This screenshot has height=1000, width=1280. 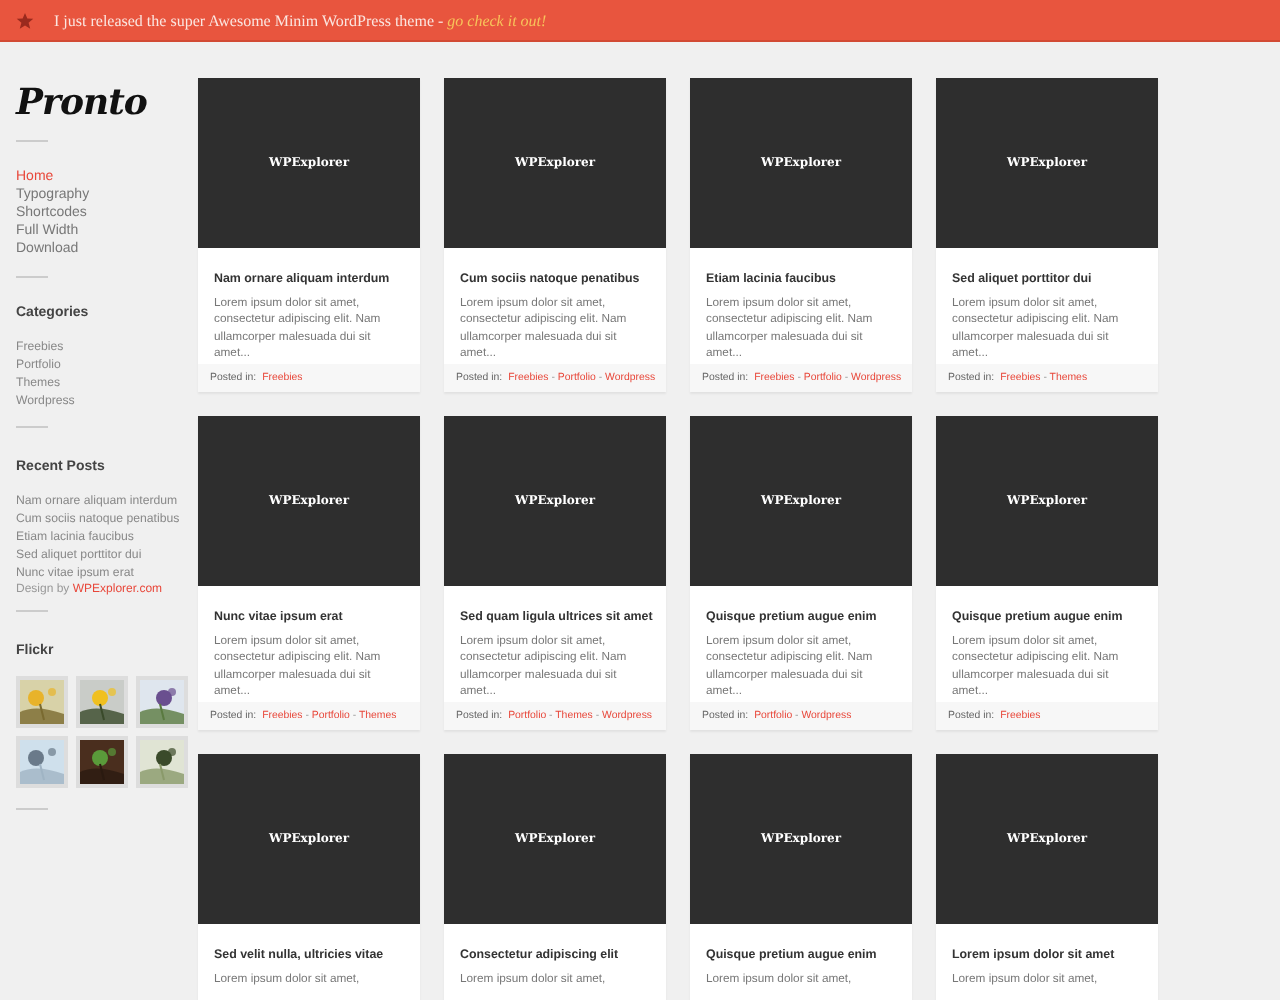 What do you see at coordinates (25, 20) in the screenshot?
I see `star-icon` at bounding box center [25, 20].